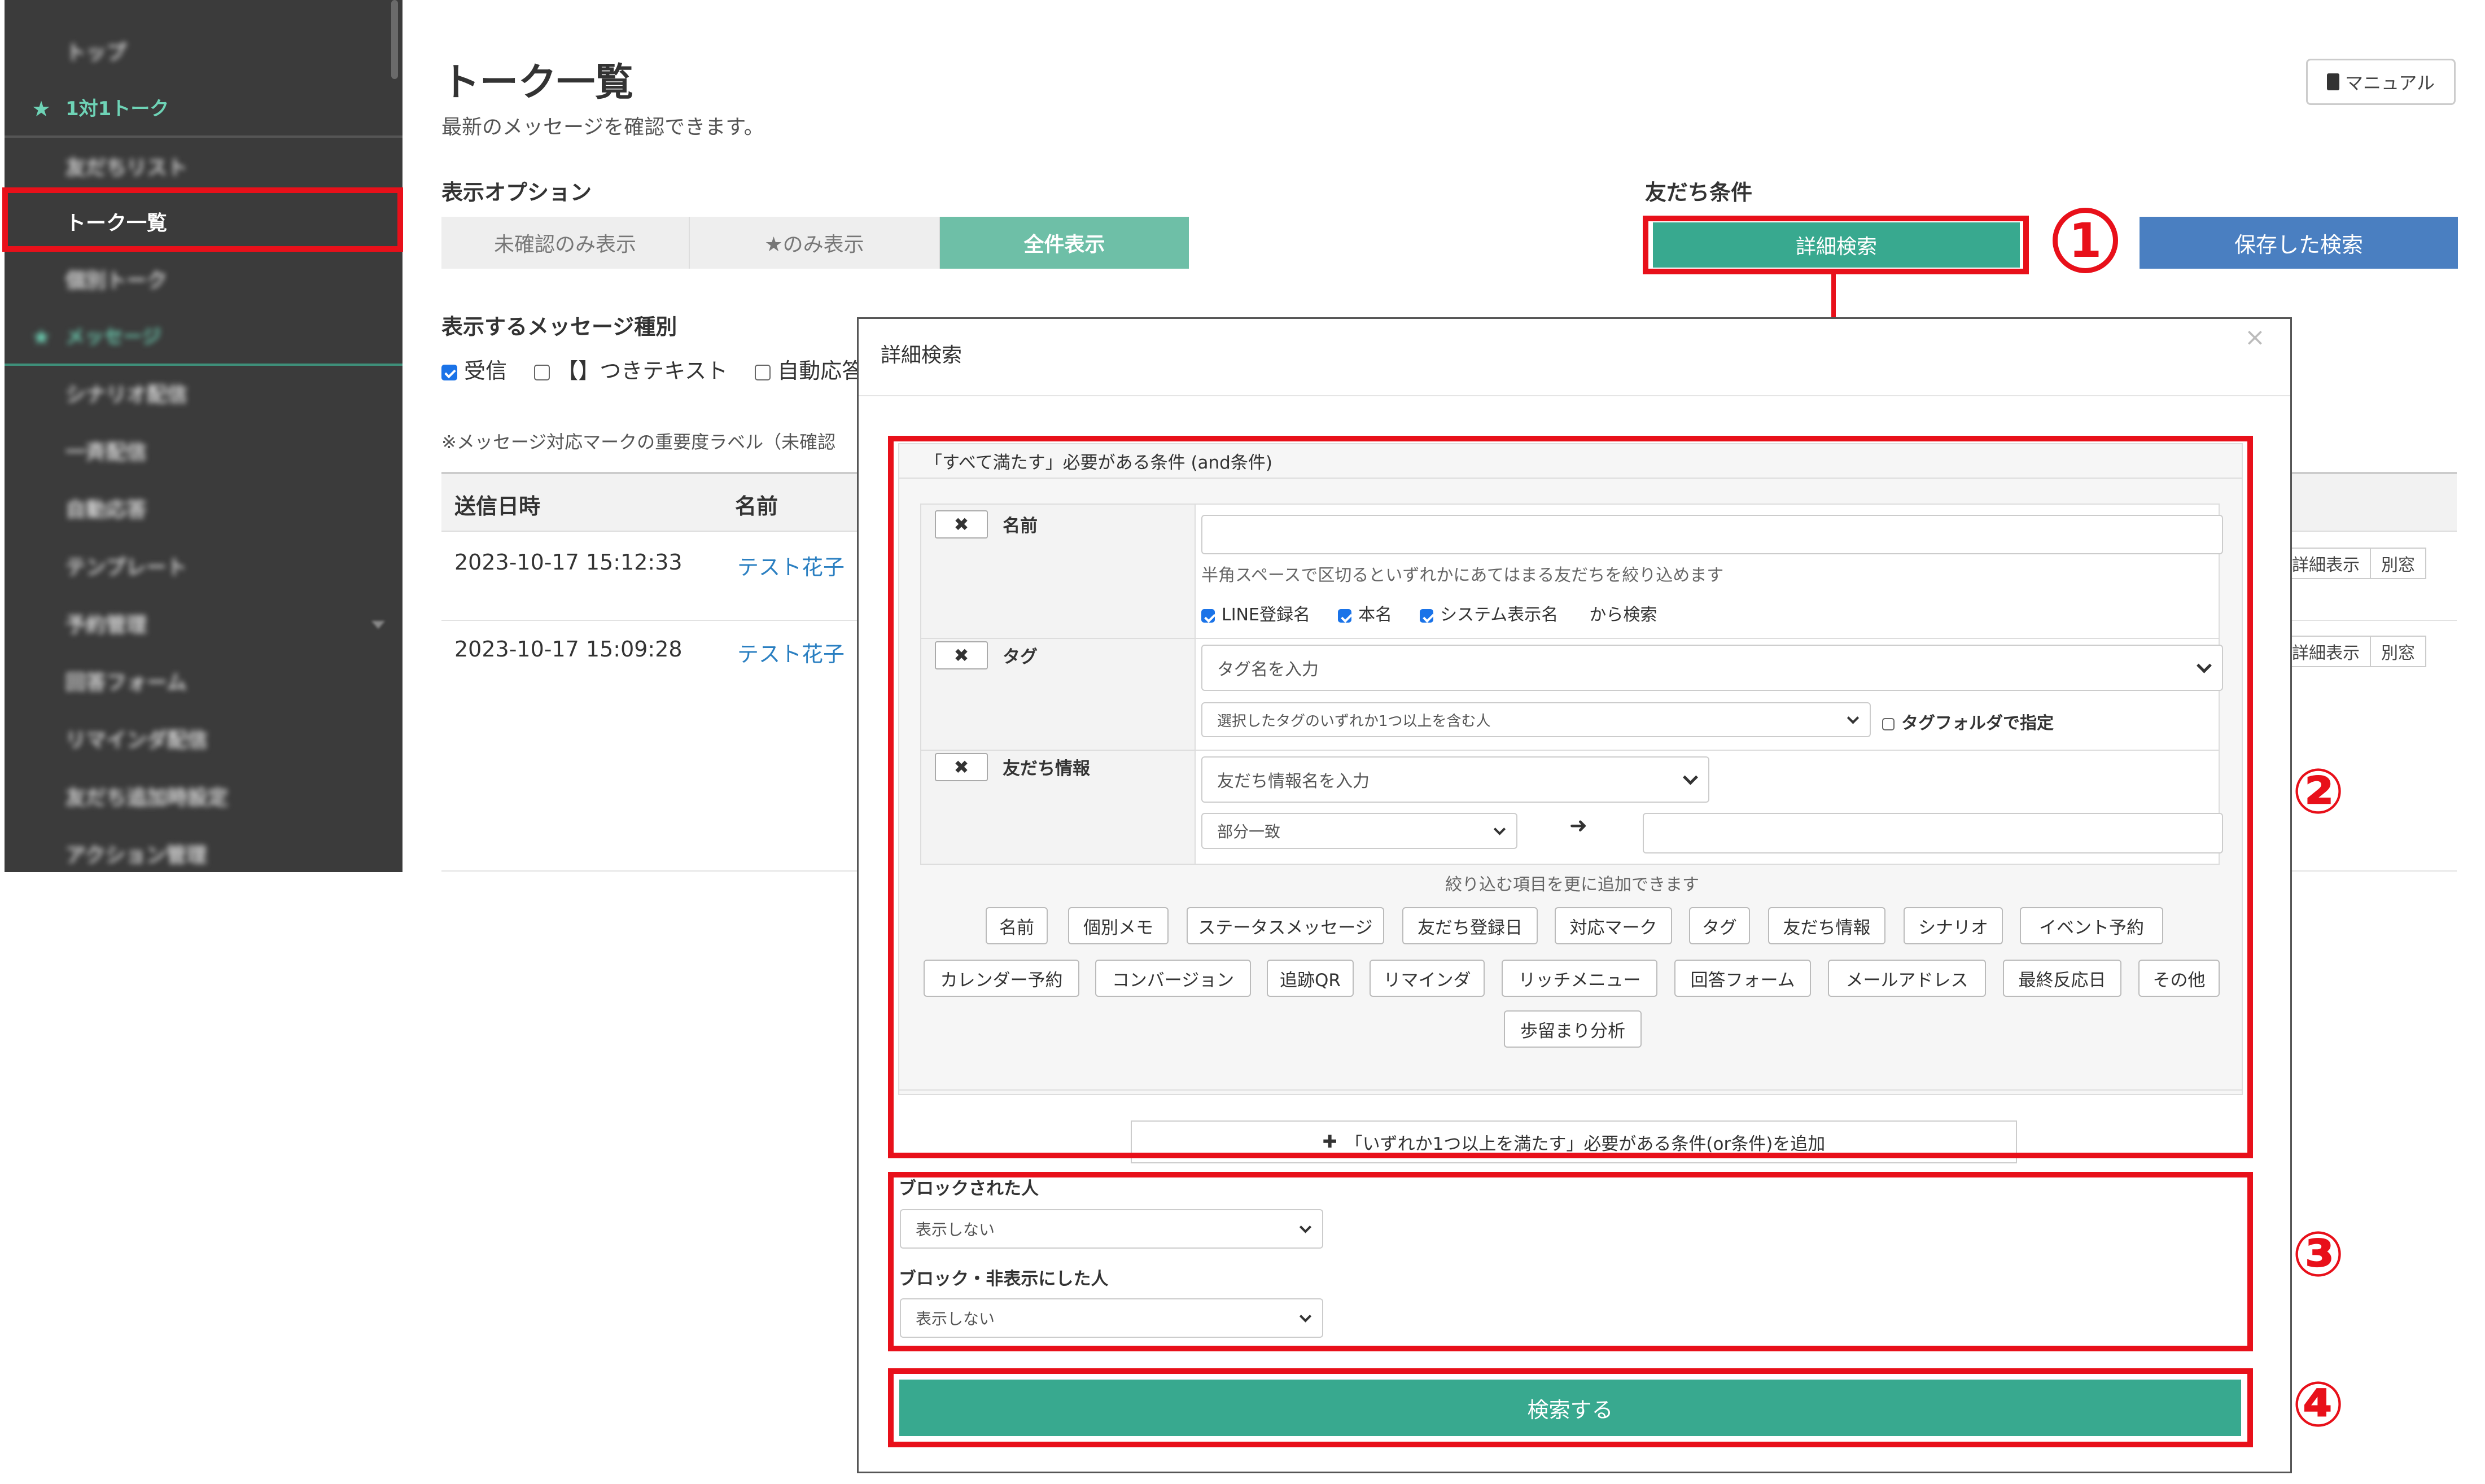 The height and width of the screenshot is (1484, 2485). Describe the element at coordinates (204, 109) in the screenshot. I see `sidebar-group-1on1-talk: ★ 1対1トーク` at that location.